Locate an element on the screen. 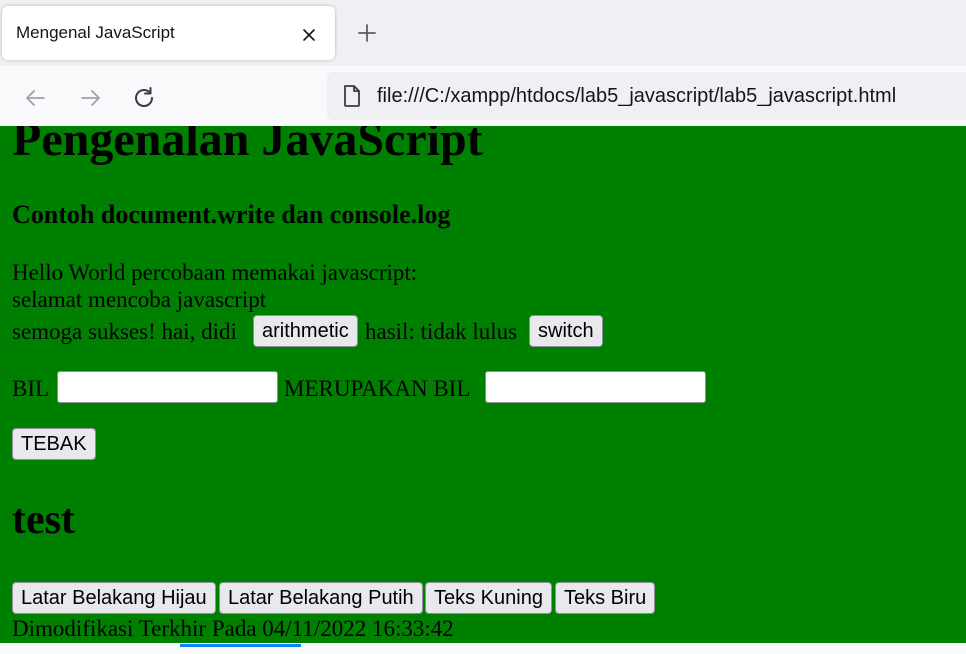  bottom-strip is located at coordinates (483, 648).